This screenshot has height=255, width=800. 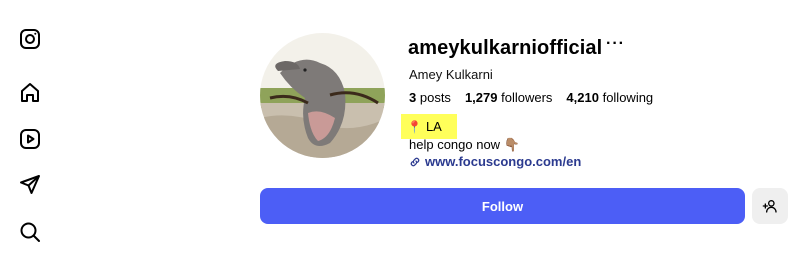 I want to click on followers-stat: 1,279 followers, so click(x=508, y=97).